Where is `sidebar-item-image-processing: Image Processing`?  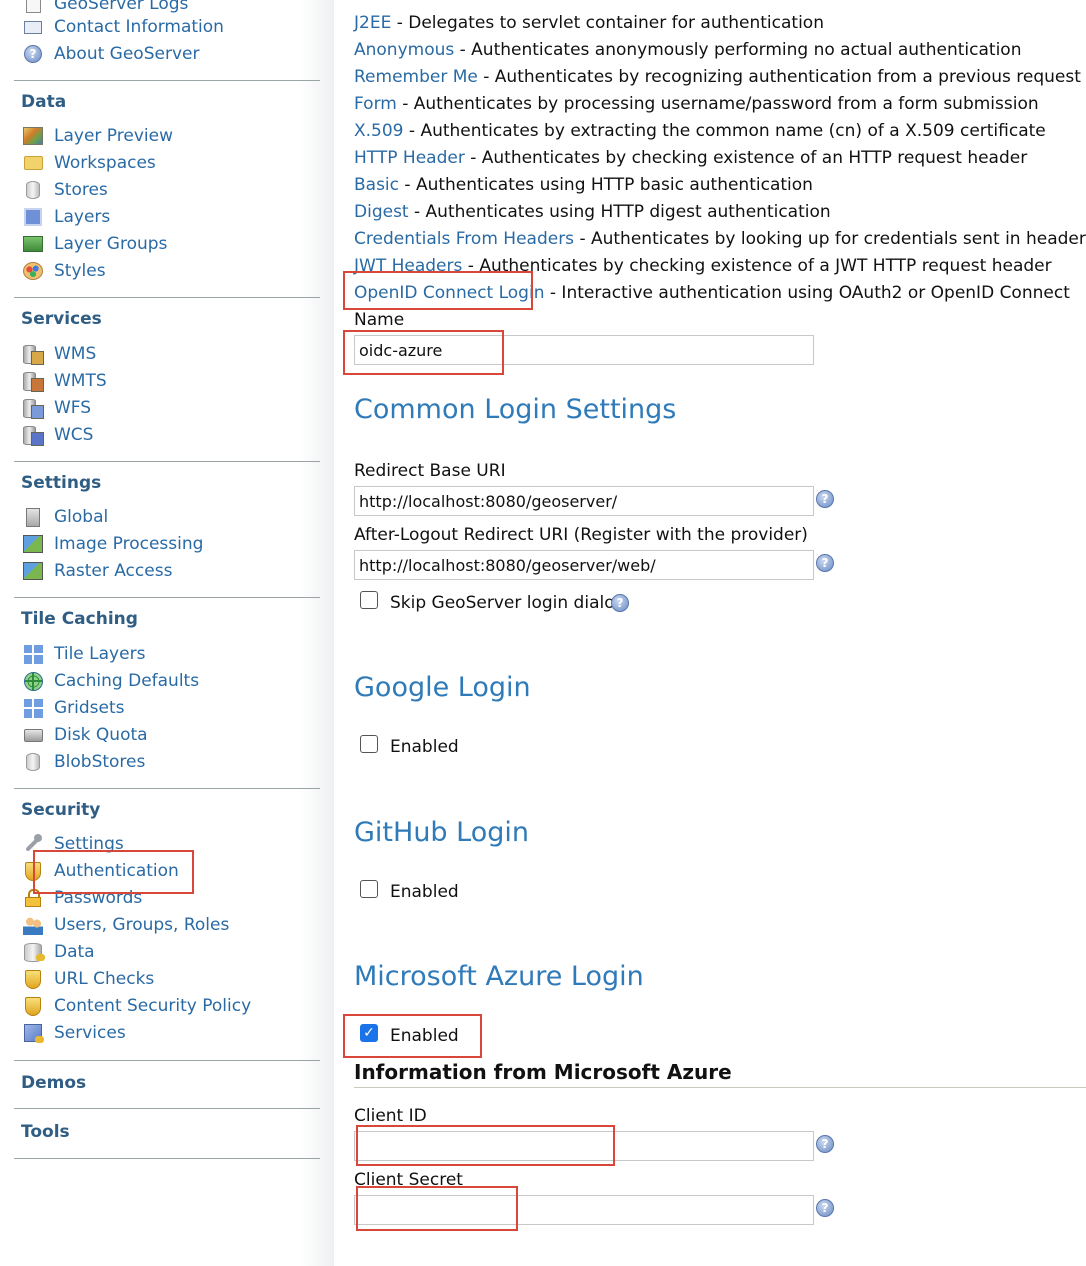 sidebar-item-image-processing: Image Processing is located at coordinates (112, 544).